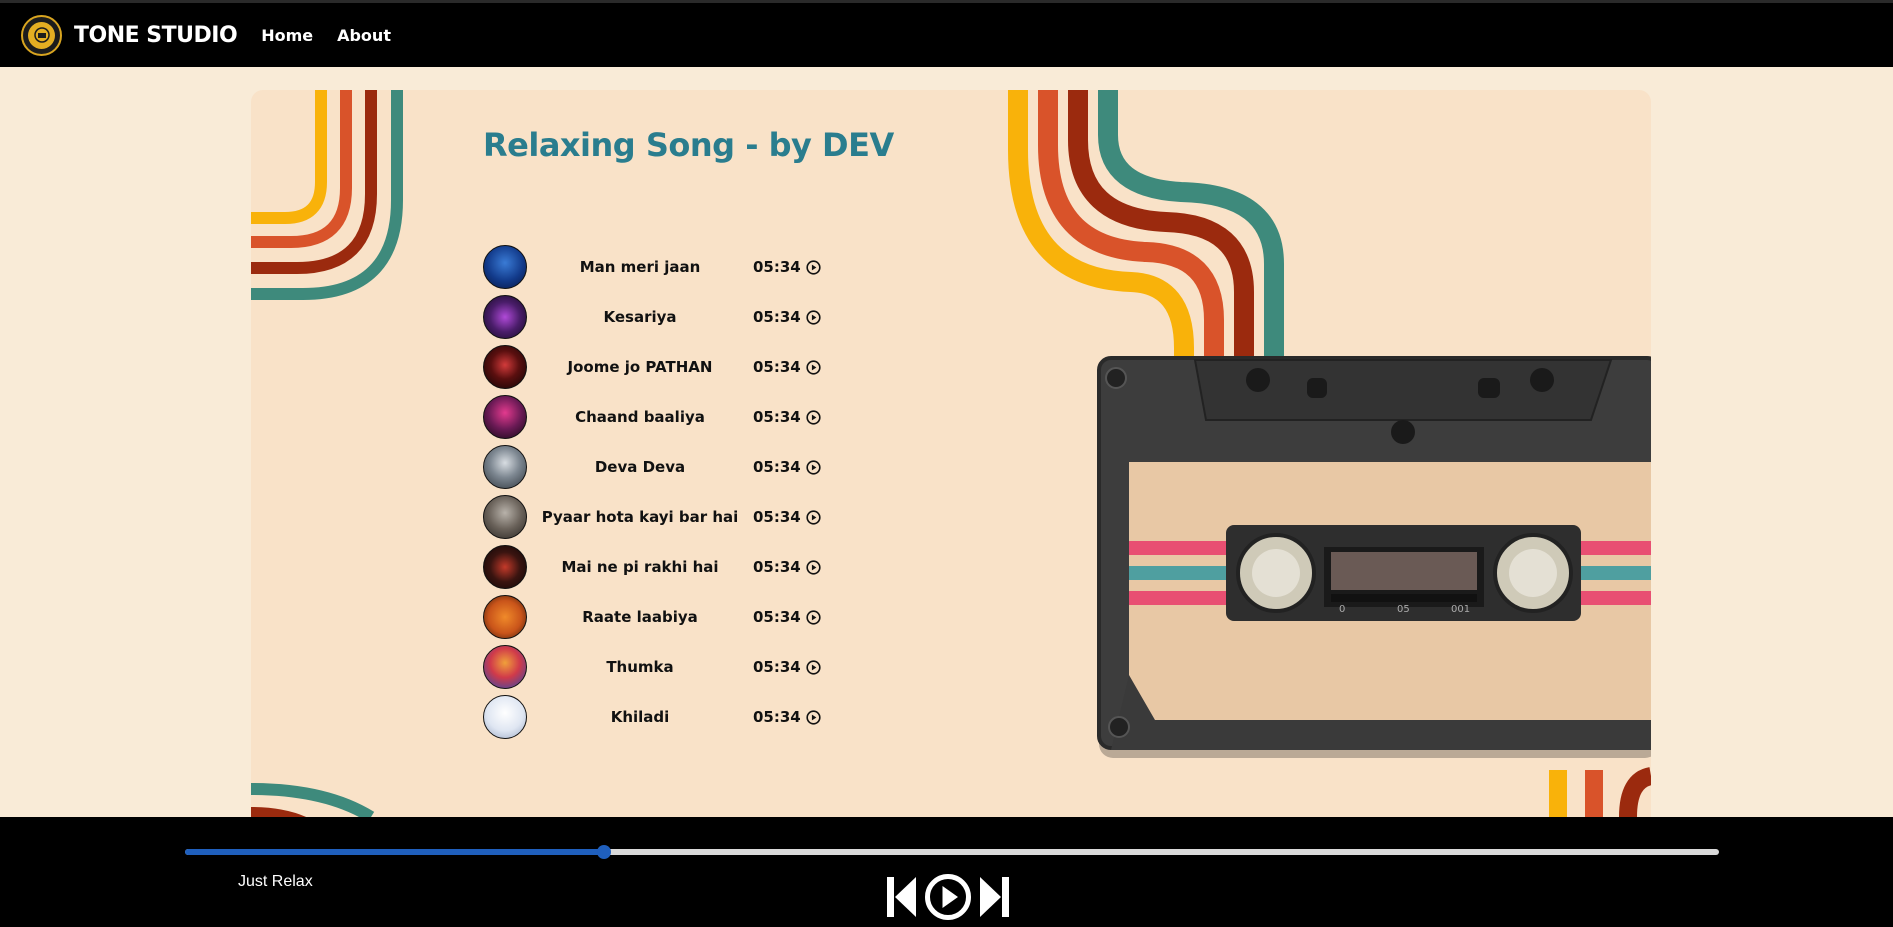 This screenshot has width=1893, height=927. I want to click on song-name: Deva Deva, so click(640, 467).